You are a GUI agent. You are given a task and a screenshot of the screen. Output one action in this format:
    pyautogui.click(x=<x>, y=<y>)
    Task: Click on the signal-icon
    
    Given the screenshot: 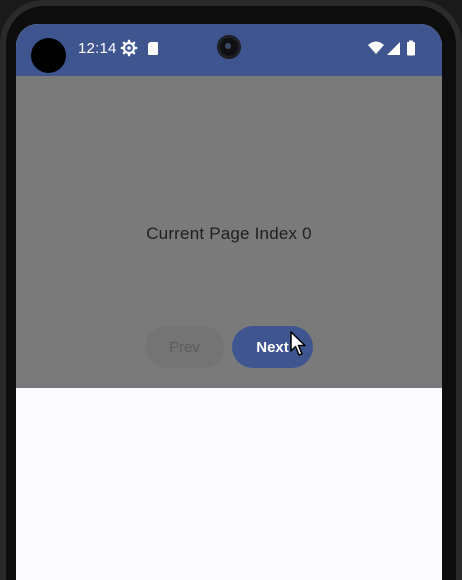 What is the action you would take?
    pyautogui.click(x=394, y=48)
    